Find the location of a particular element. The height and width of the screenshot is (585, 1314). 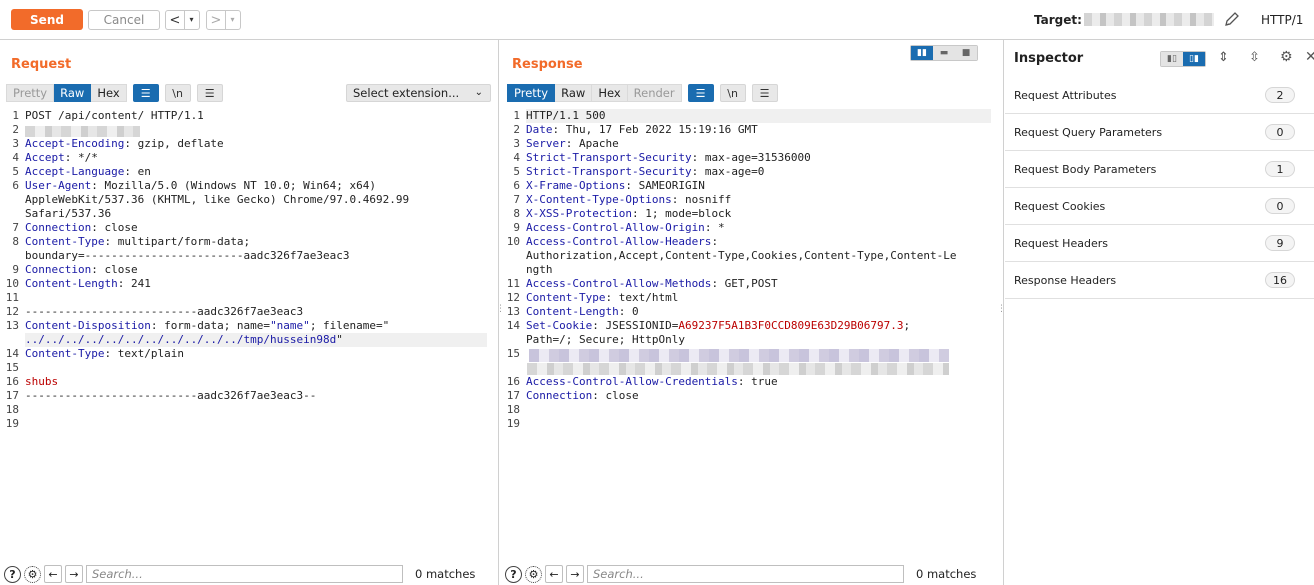

line-number: 14 is located at coordinates (12, 353).